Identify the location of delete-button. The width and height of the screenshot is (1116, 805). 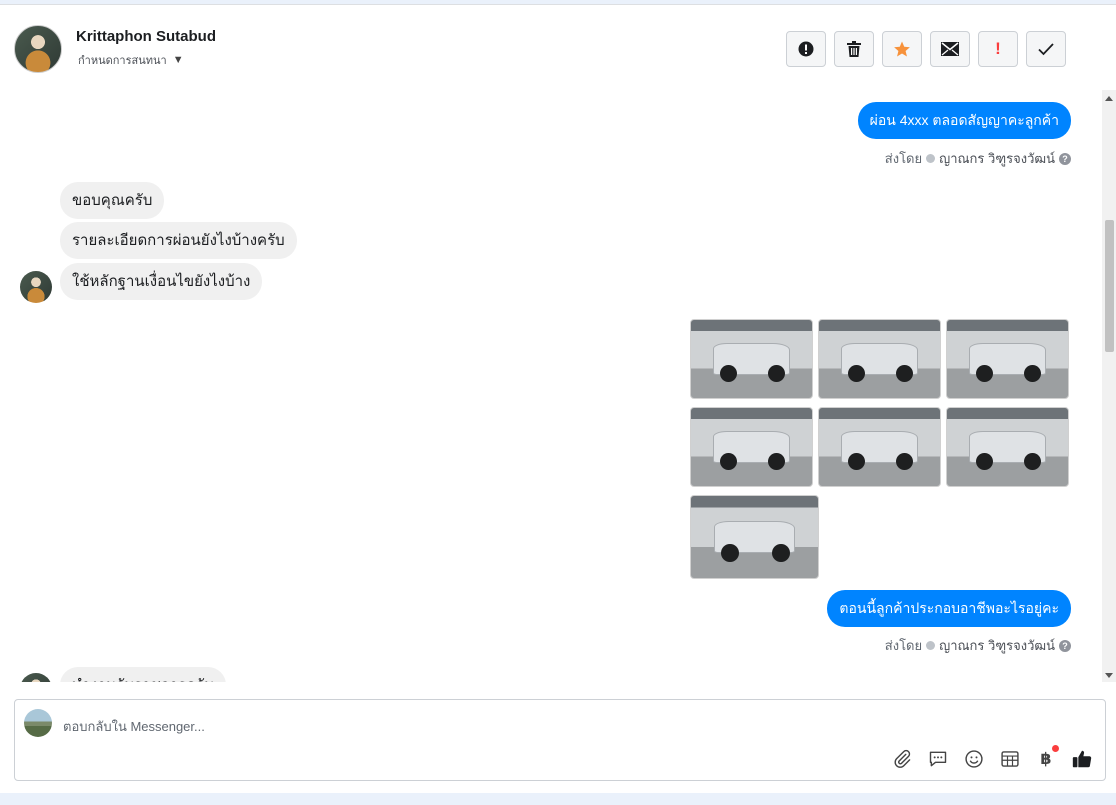
(854, 49).